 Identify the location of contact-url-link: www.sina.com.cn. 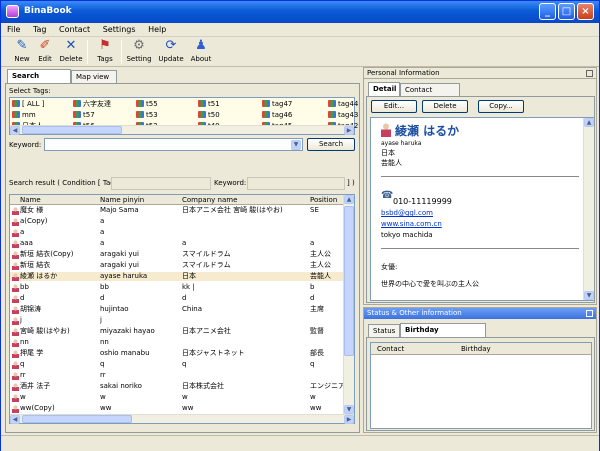
(411, 224).